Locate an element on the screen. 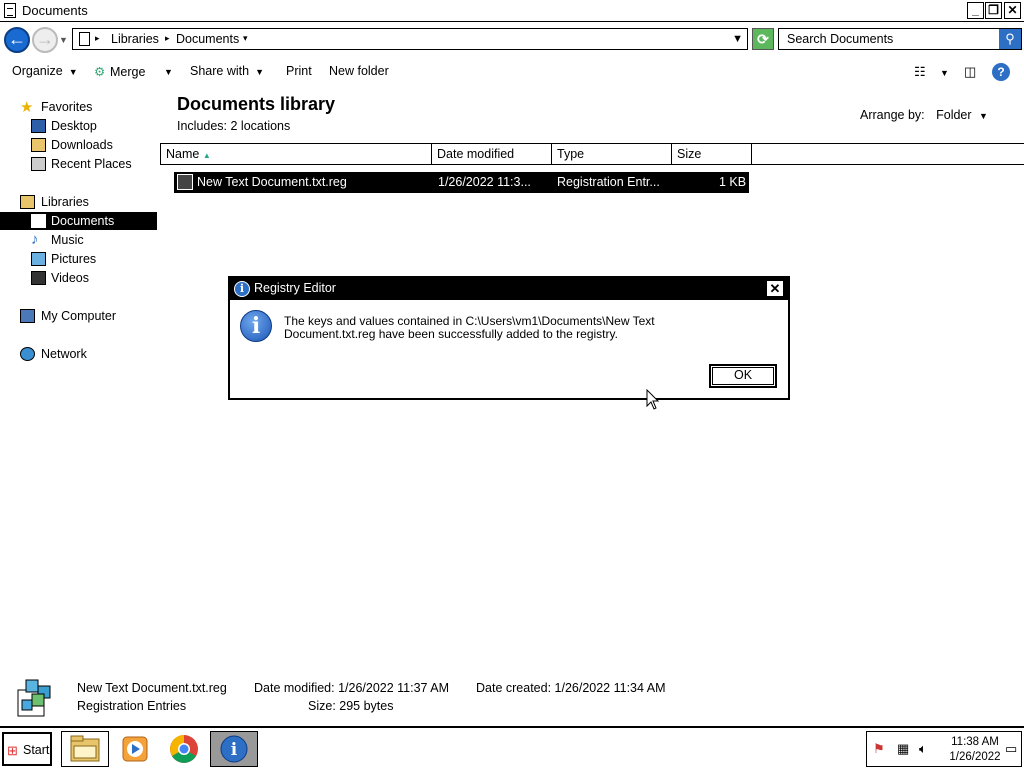  clock: 11:38 AM 1/26/2022 is located at coordinates (975, 750).